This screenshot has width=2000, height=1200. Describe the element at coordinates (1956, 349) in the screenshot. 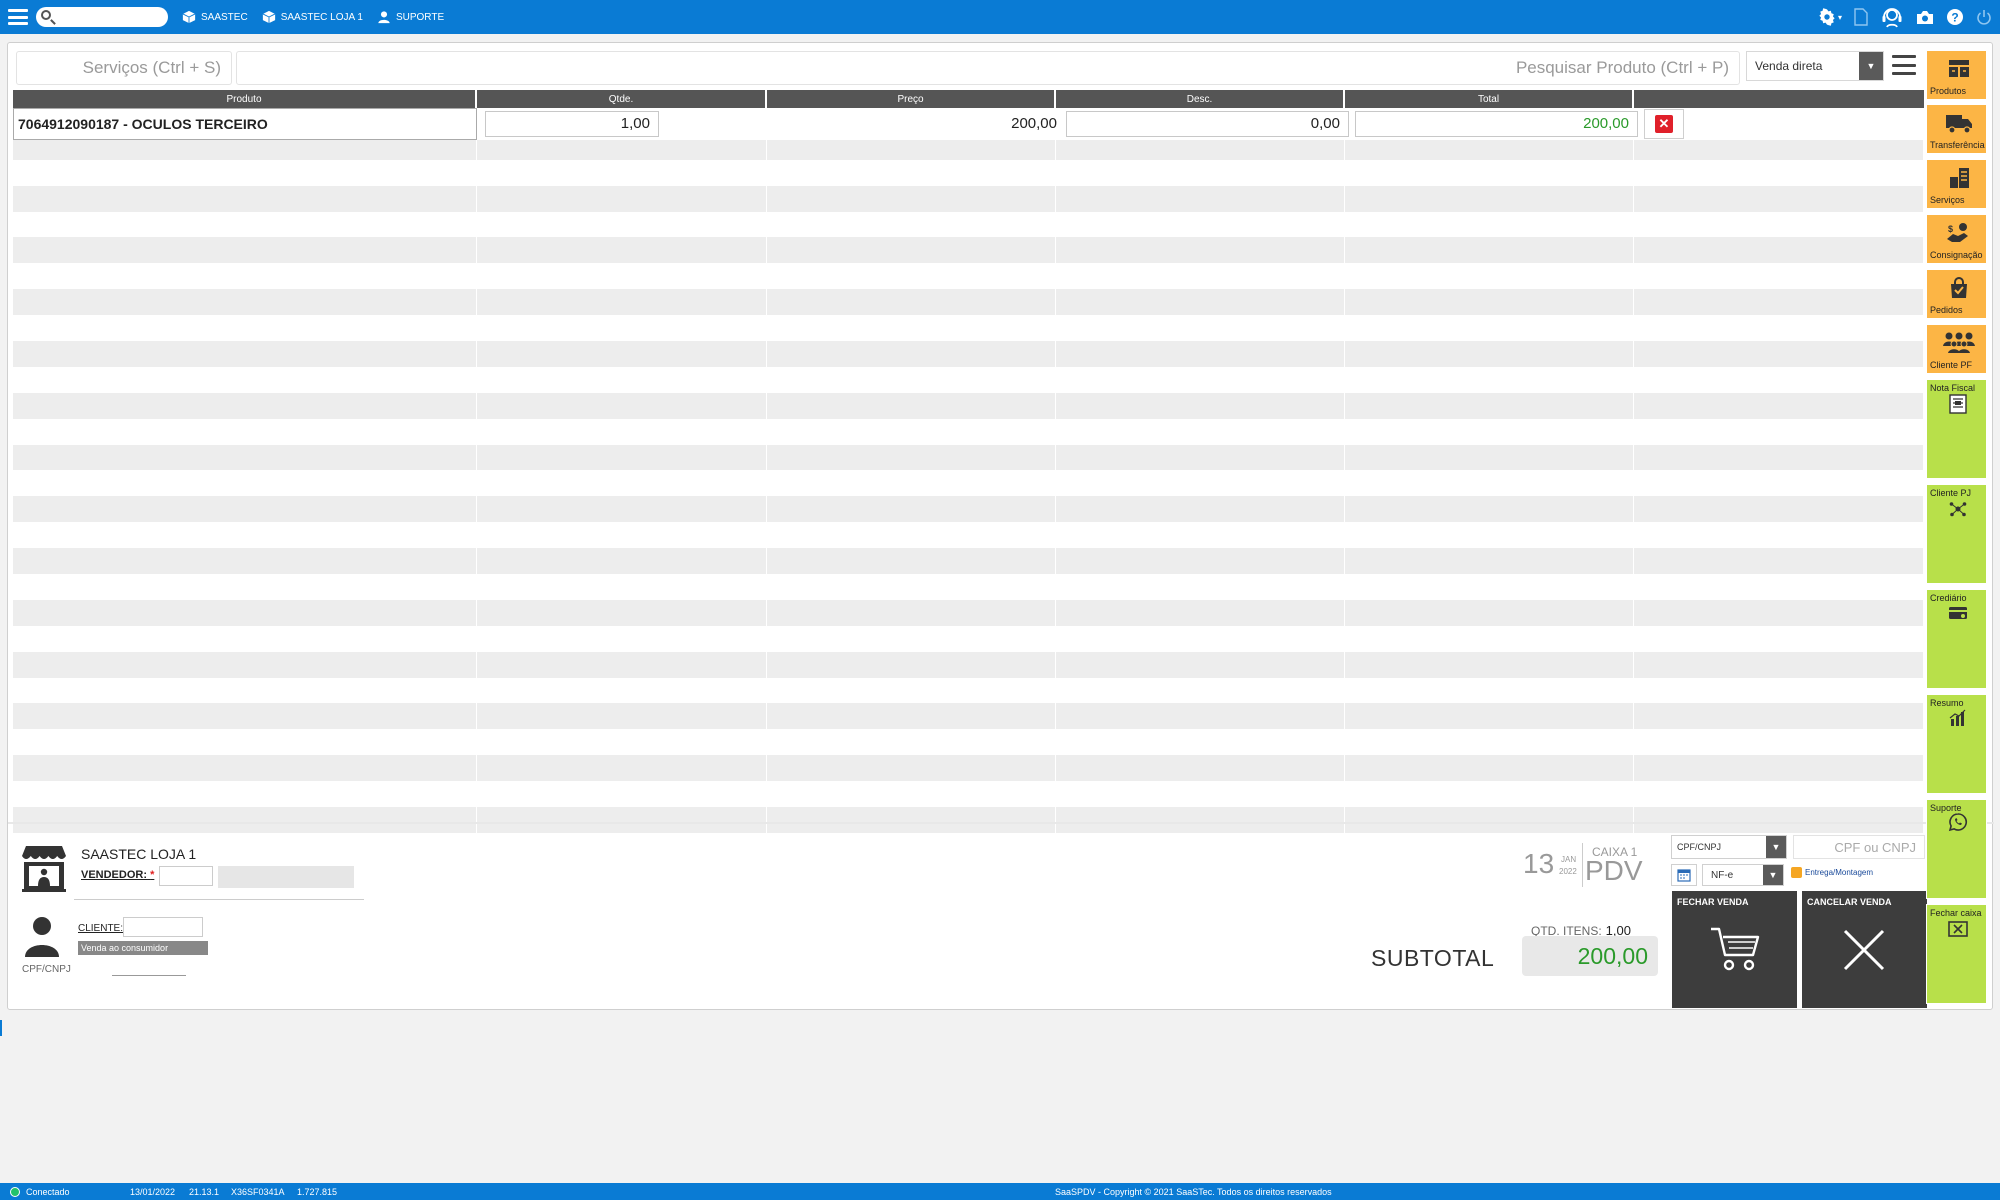

I see `sidebar-item-client-pf: Cliente PF` at that location.